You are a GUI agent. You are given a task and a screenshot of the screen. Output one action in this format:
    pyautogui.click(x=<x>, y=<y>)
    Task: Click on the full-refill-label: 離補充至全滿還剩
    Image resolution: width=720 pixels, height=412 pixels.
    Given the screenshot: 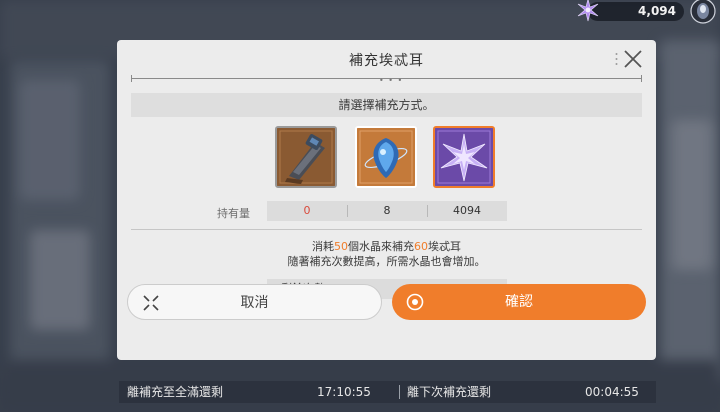 What is the action you would take?
    pyautogui.click(x=175, y=392)
    